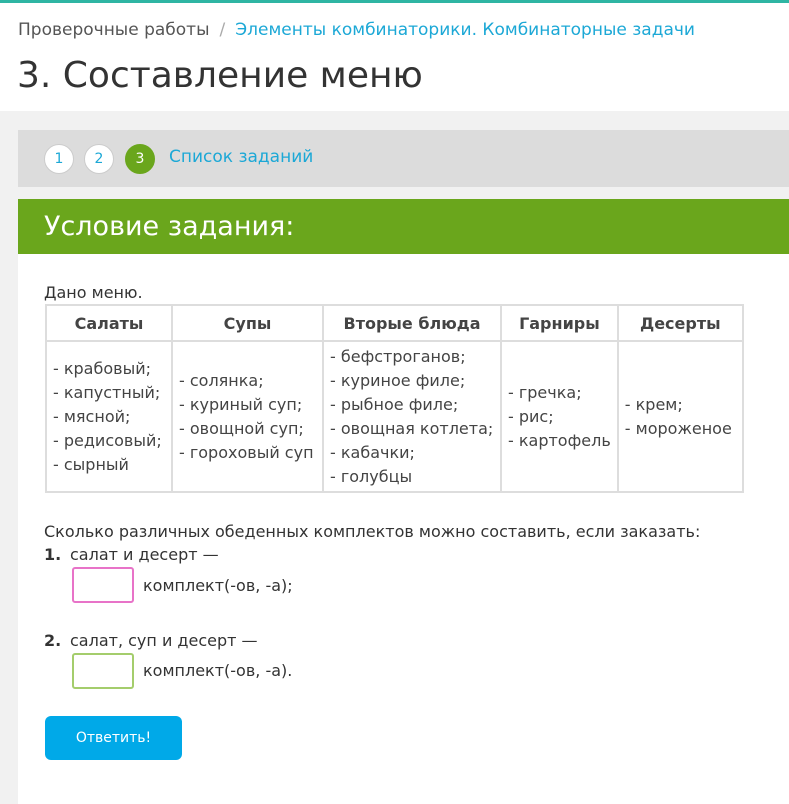 The image size is (789, 804). I want to click on step-1-button: 1, so click(59, 159).